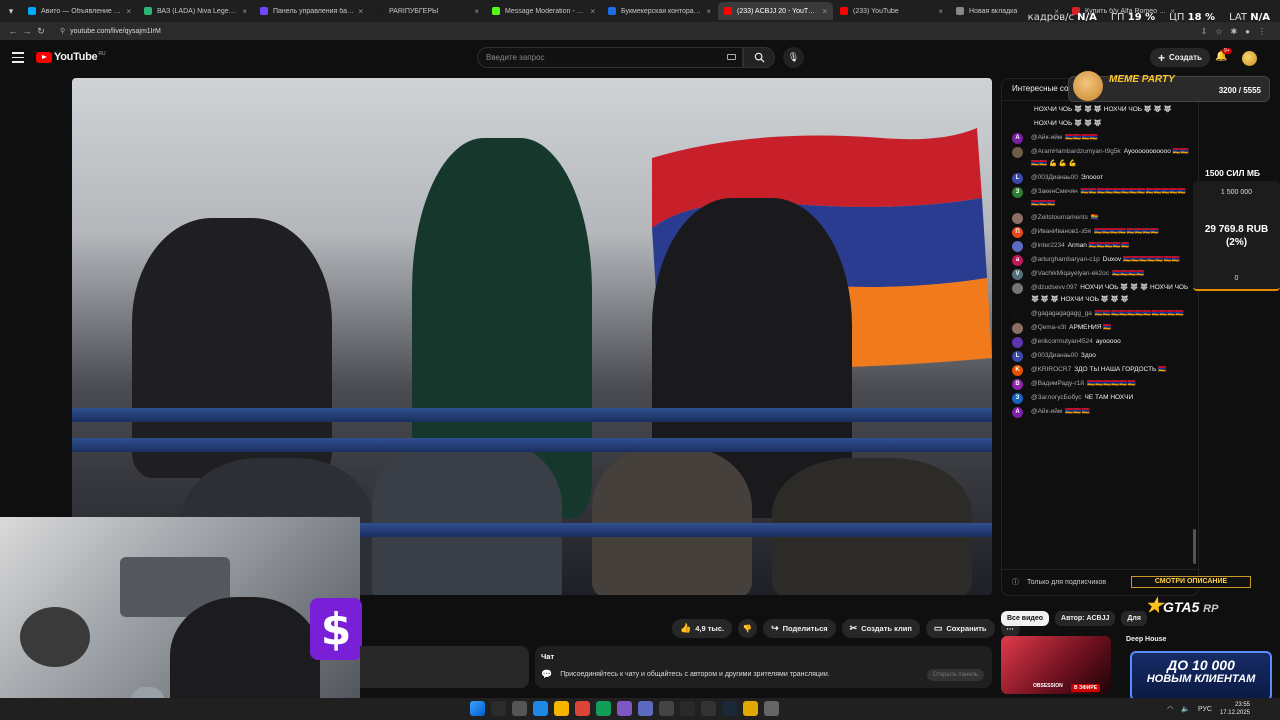  Describe the element at coordinates (1017, 370) in the screenshot. I see `chat-author-avatar: K` at that location.